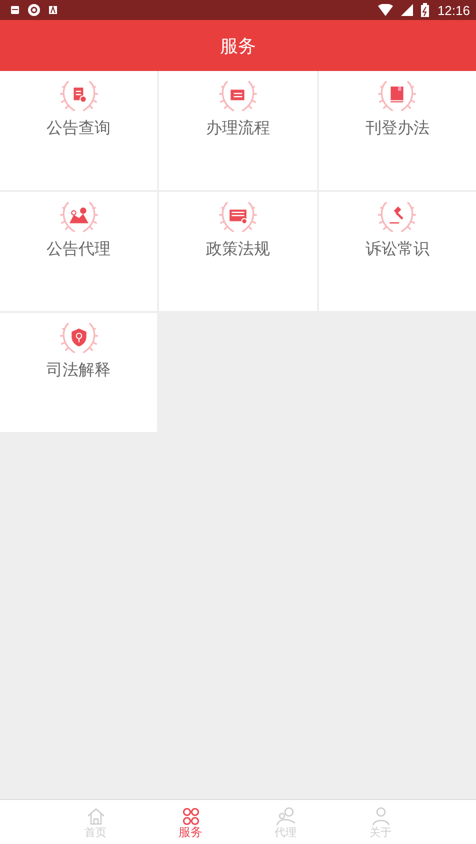 This screenshot has width=476, height=844. I want to click on people-icon, so click(285, 816).